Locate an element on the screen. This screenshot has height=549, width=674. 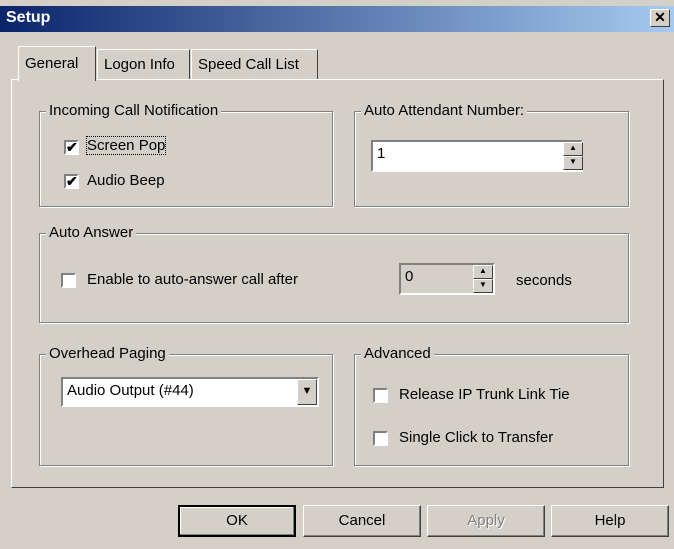
help-button: Help is located at coordinates (610, 521).